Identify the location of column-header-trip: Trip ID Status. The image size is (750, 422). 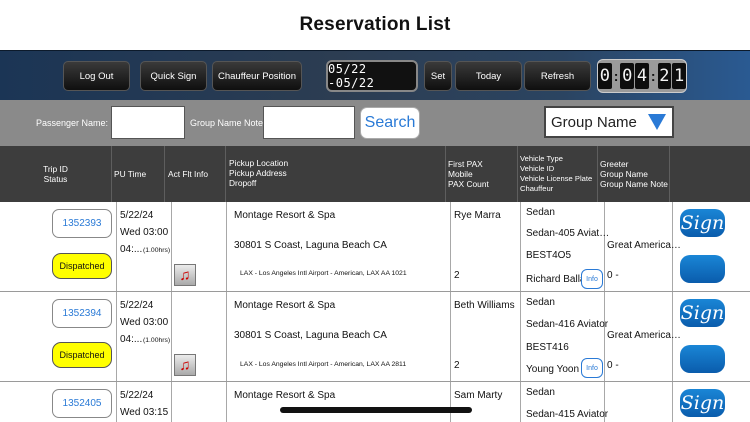
(56, 174).